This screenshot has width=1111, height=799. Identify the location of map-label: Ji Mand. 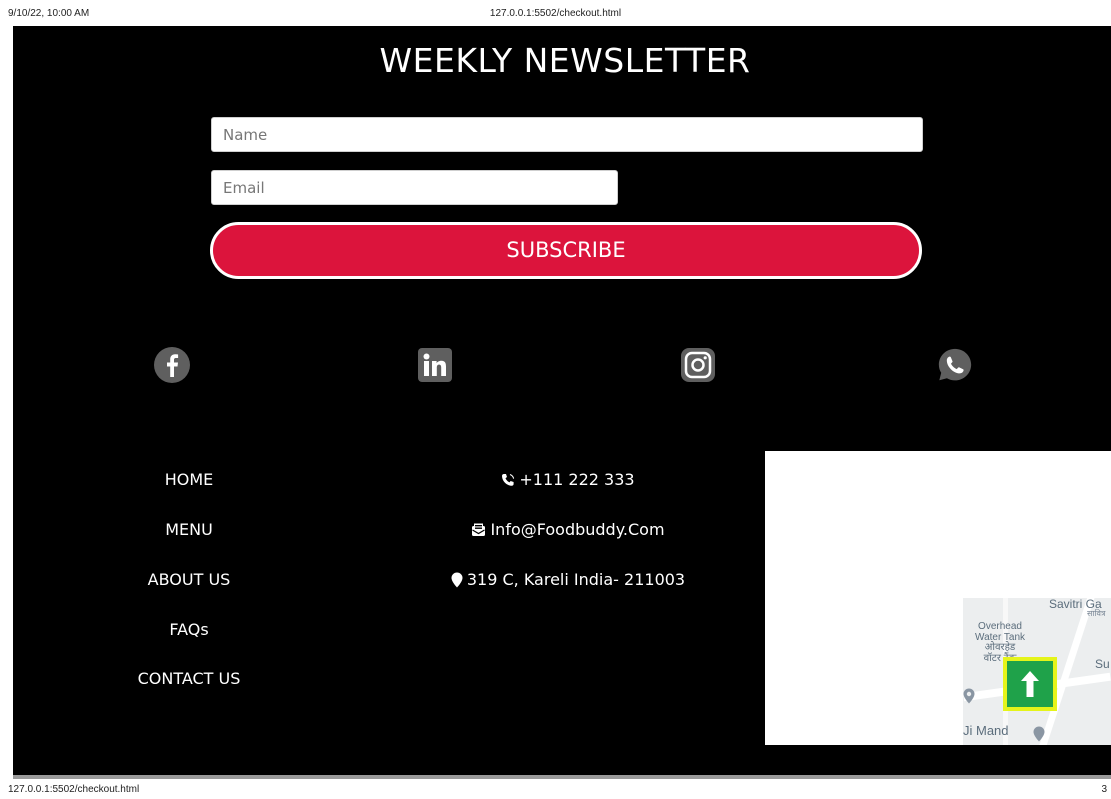
(986, 730).